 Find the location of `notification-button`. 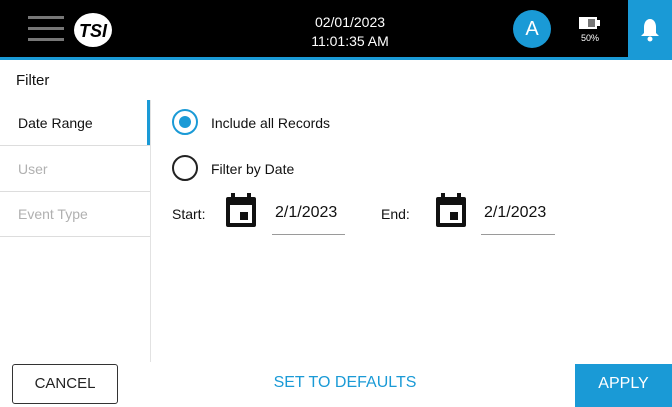

notification-button is located at coordinates (650, 30).